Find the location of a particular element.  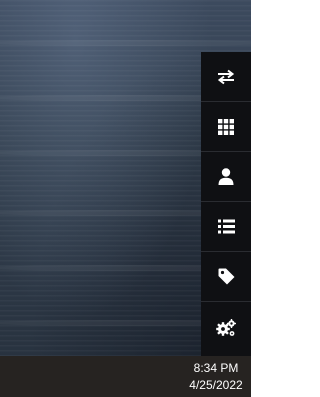

user-button is located at coordinates (226, 177).